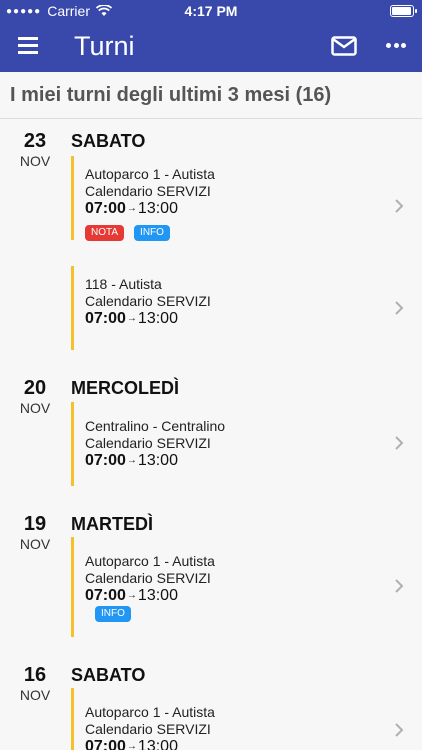  I want to click on status-bar: ●●●●● Carrier 4:17 PM, so click(211, 11).